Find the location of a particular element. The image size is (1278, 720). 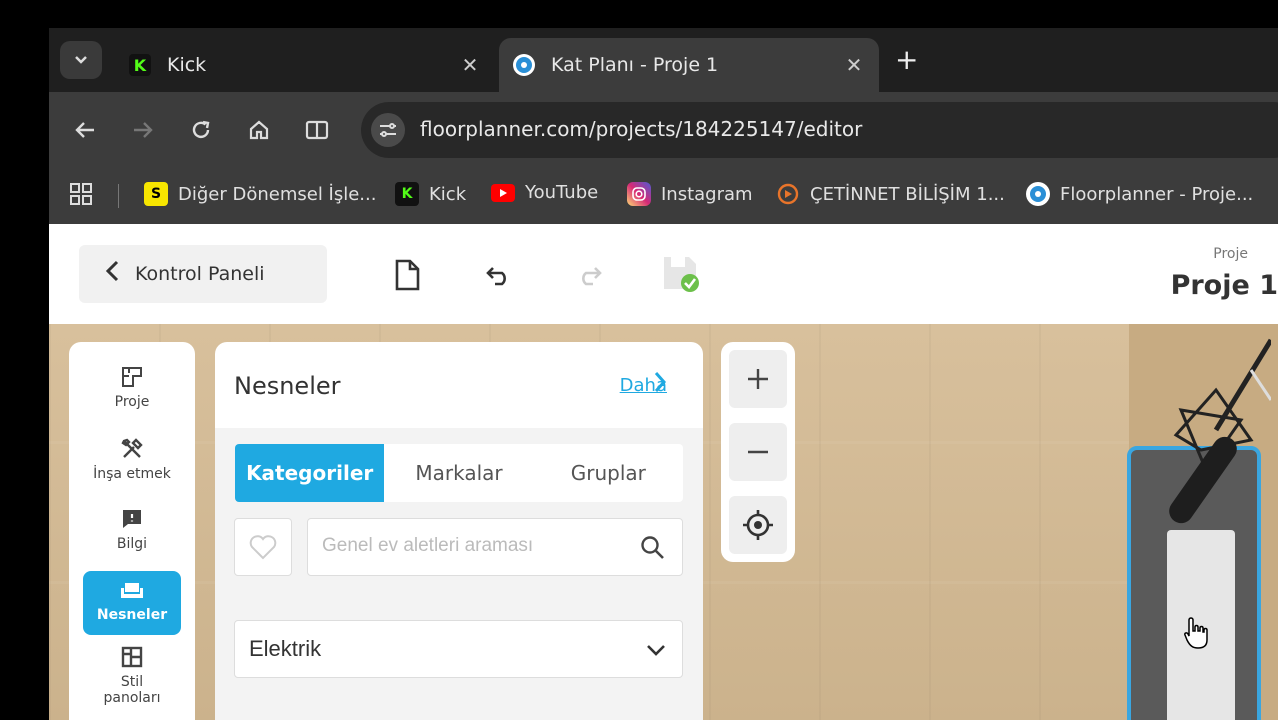

reload-button is located at coordinates (201, 130).